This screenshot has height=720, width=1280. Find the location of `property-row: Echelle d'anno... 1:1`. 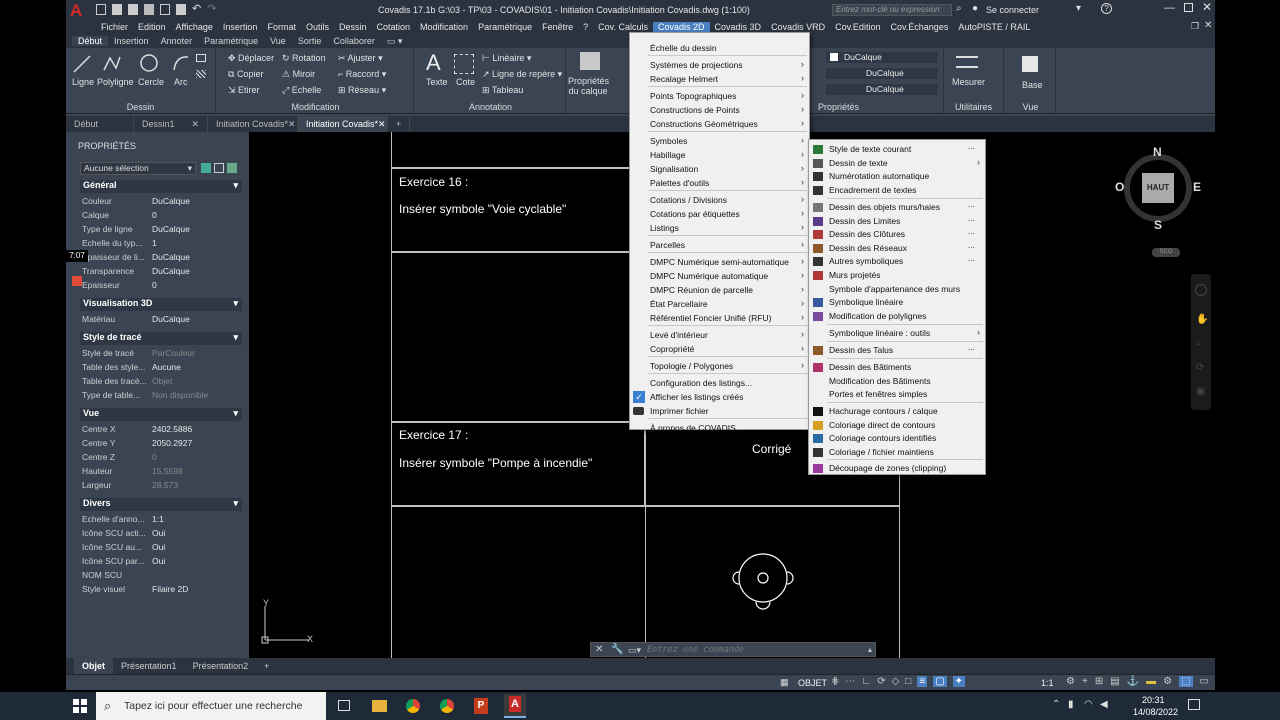

property-row: Echelle d'anno... 1:1 is located at coordinates (161, 521).